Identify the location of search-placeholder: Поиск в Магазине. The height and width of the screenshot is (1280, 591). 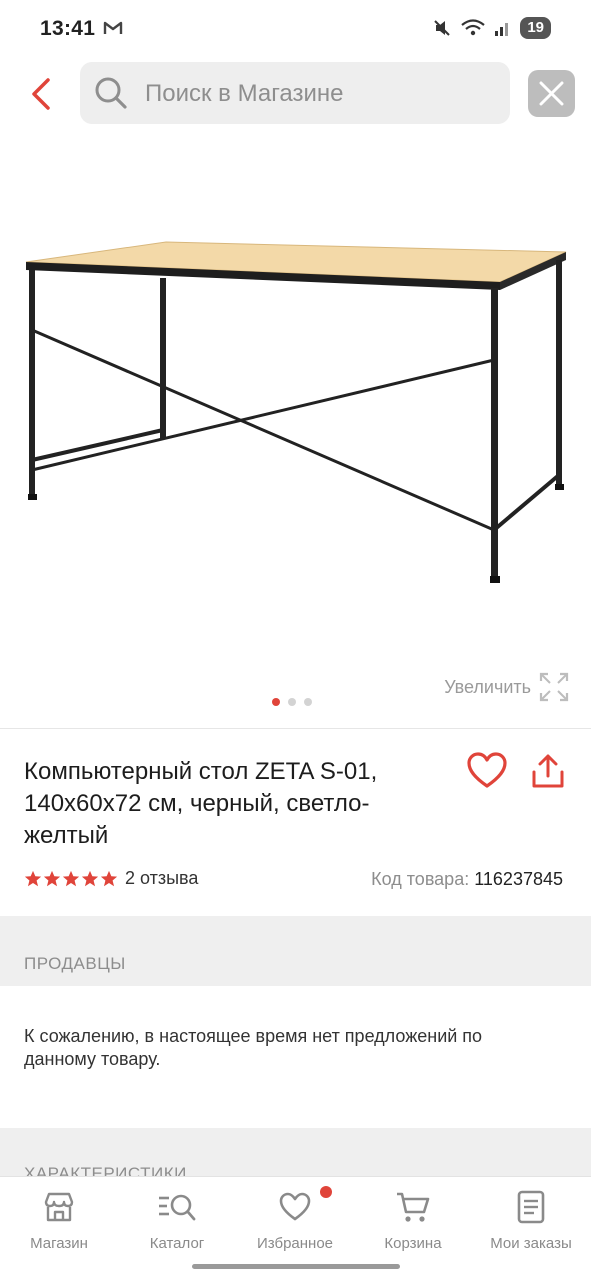
(244, 93).